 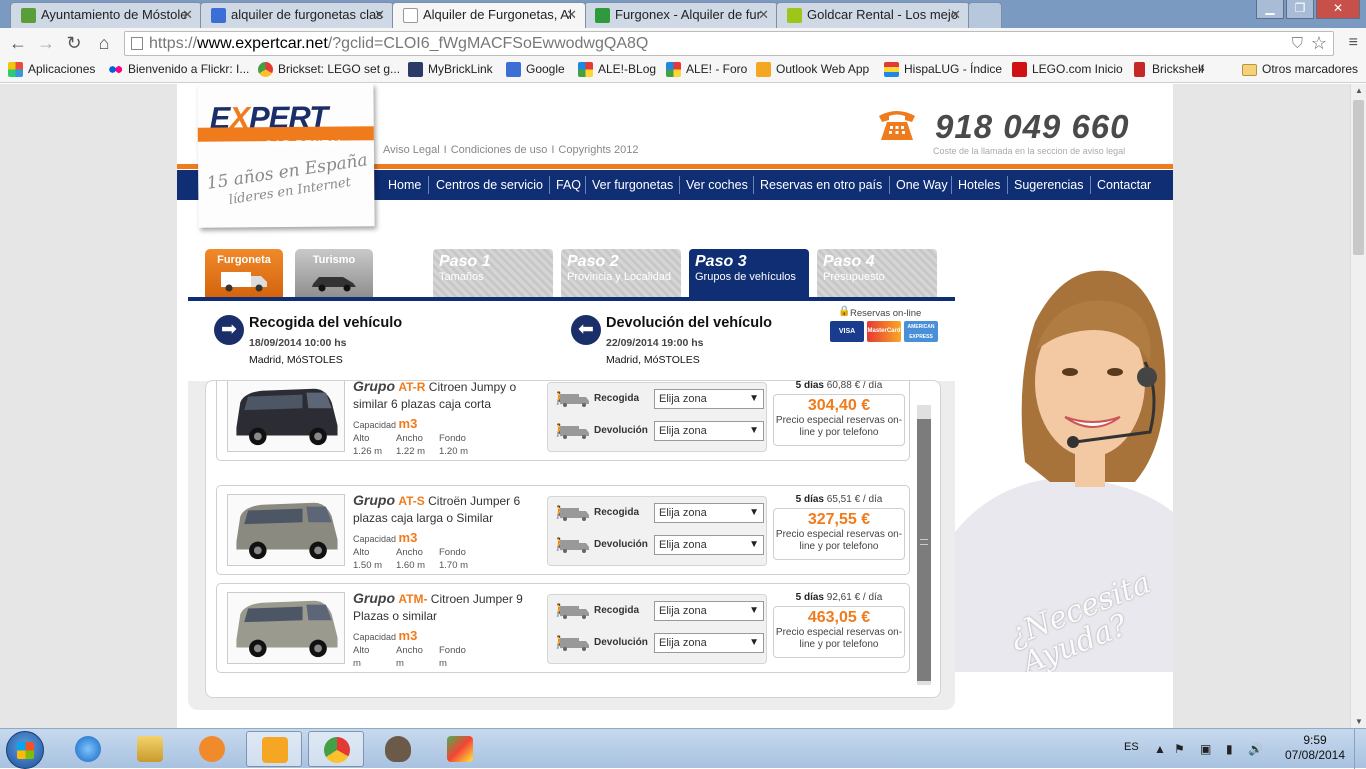 I want to click on help-agent-image: ¿Necesita Ayuda?, so click(x=1064, y=452).